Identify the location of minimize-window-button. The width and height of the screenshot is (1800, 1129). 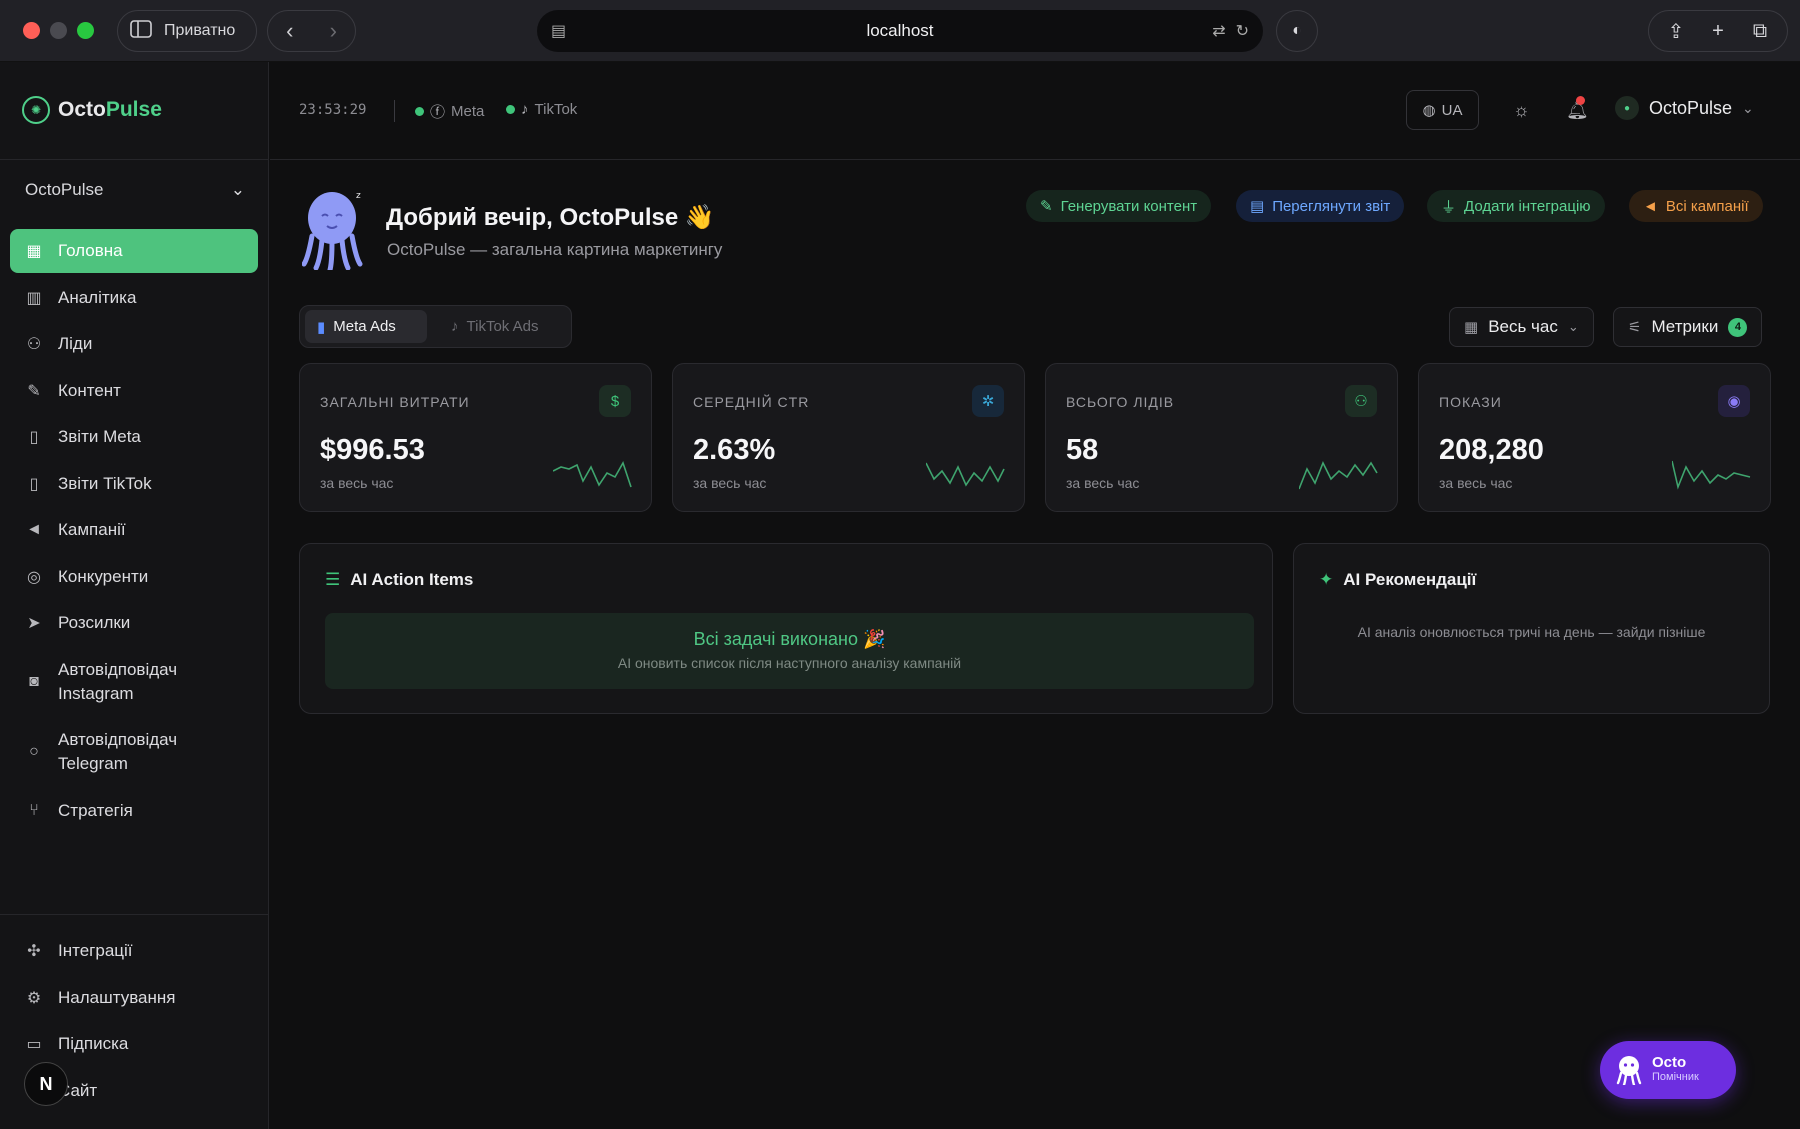
(58, 30).